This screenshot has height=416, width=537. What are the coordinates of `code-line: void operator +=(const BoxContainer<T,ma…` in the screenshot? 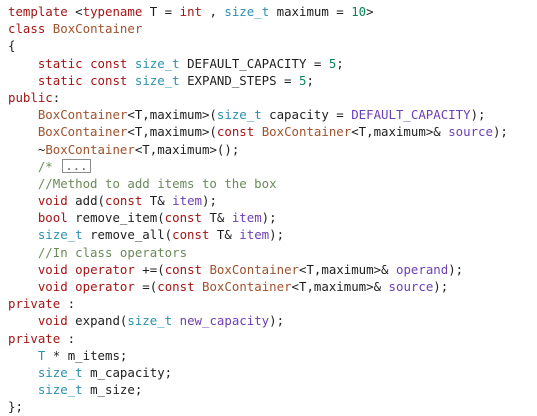 It's located at (272, 269).